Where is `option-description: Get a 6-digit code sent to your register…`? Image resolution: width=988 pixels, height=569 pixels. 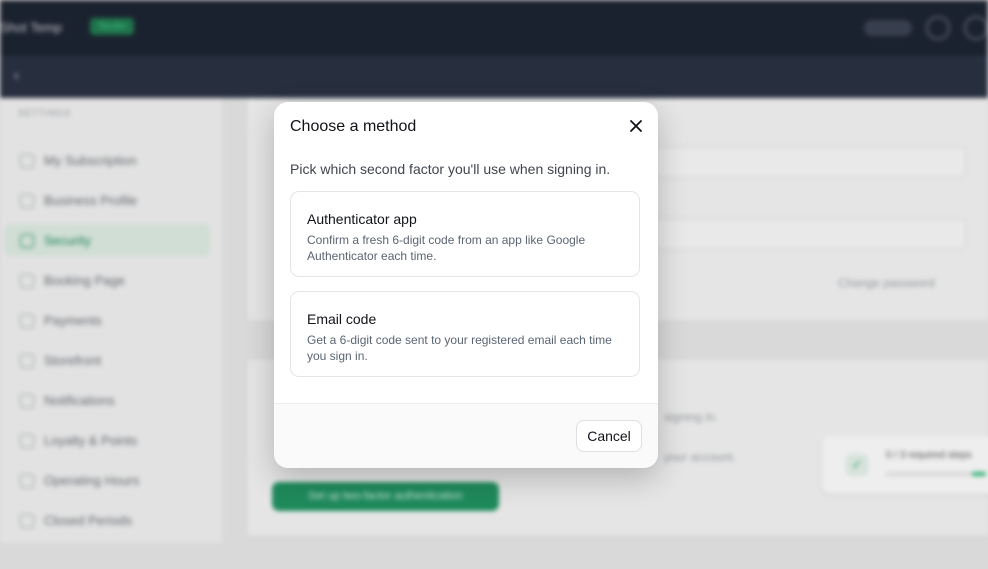 option-description: Get a 6-digit code sent to your register… is located at coordinates (459, 348).